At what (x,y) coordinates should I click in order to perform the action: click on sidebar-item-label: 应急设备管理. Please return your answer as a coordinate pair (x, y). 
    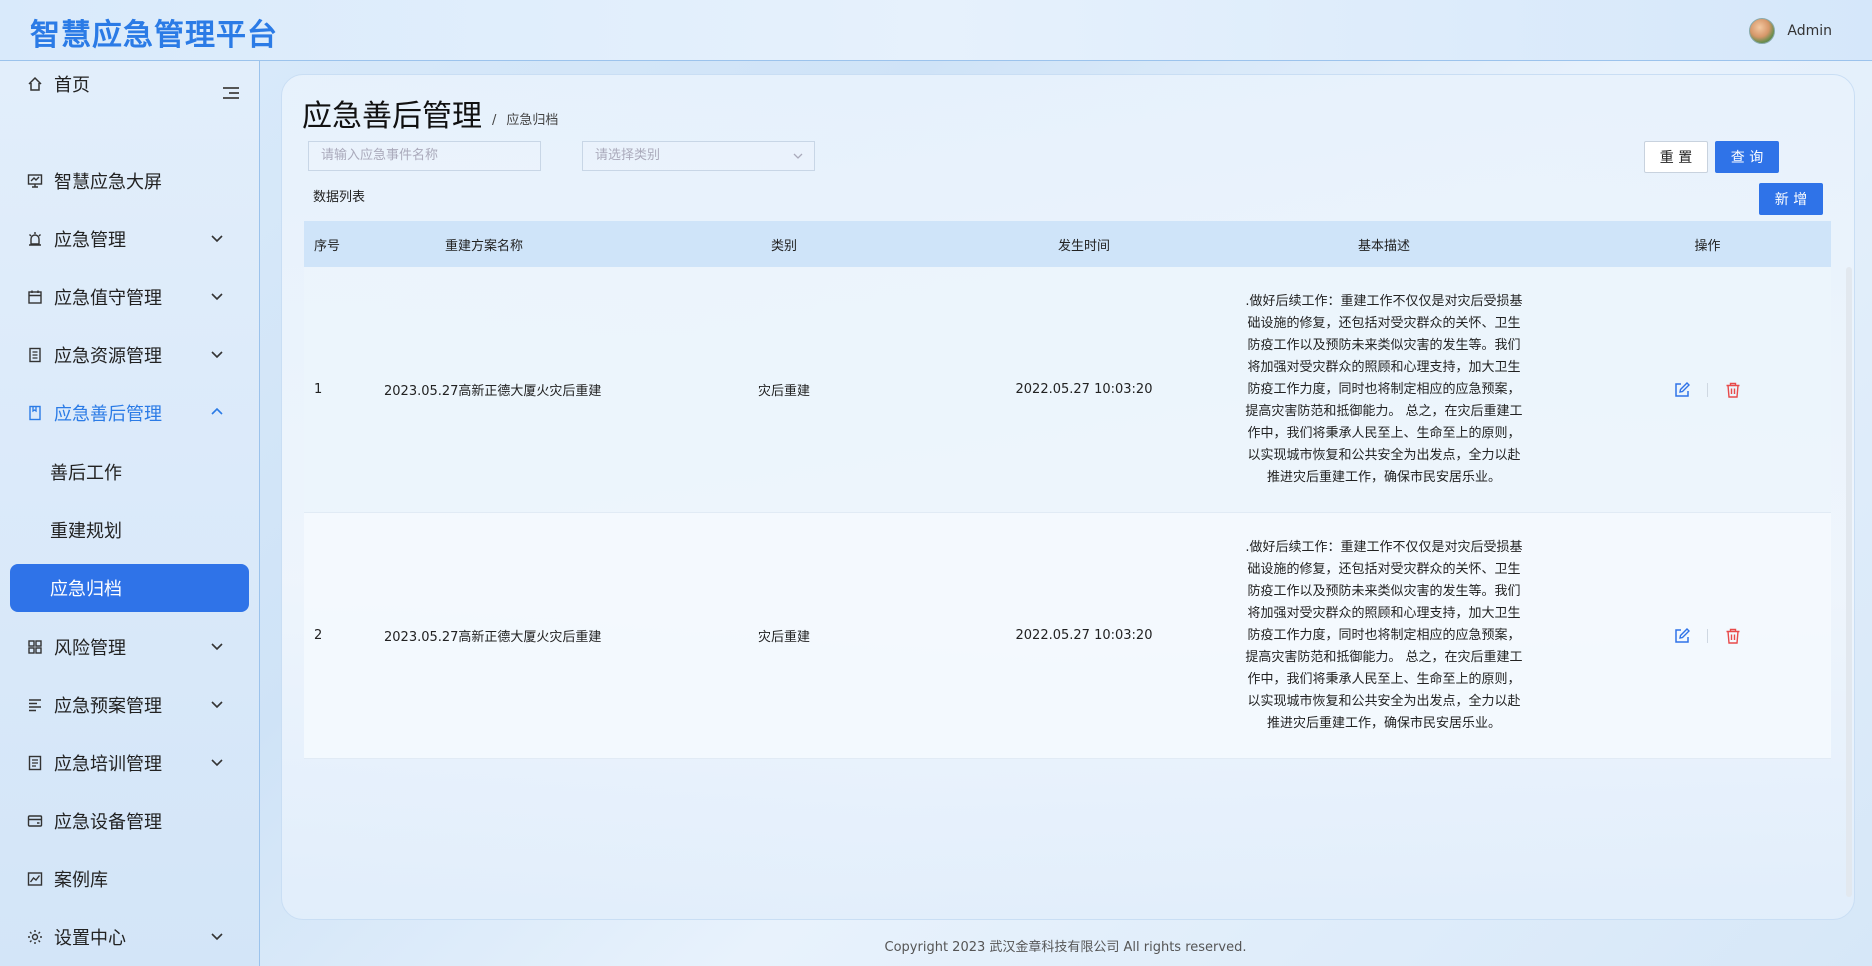
    Looking at the image, I should click on (108, 822).